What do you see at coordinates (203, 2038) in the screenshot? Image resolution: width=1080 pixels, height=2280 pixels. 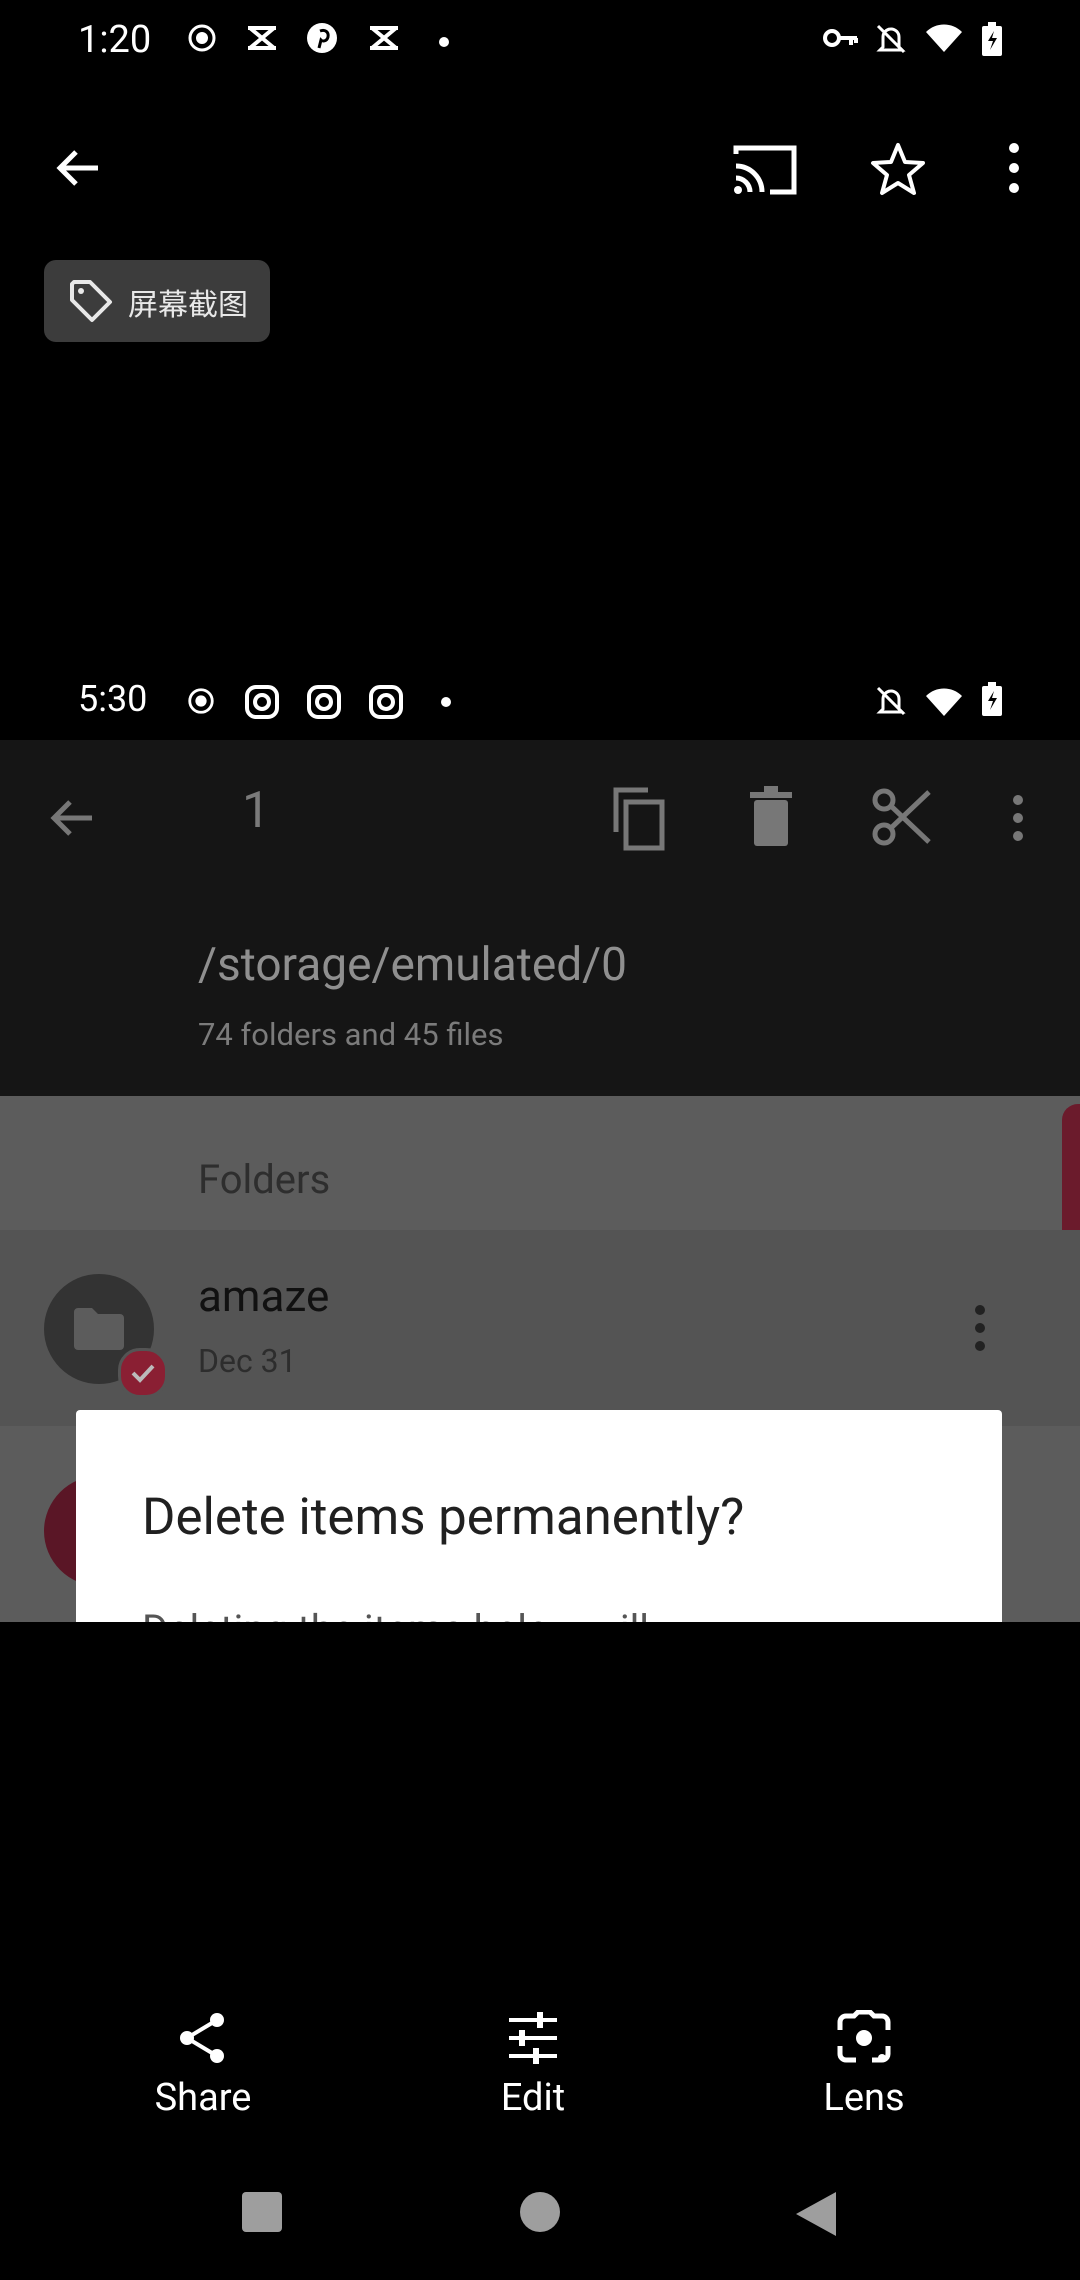 I see `share-icon` at bounding box center [203, 2038].